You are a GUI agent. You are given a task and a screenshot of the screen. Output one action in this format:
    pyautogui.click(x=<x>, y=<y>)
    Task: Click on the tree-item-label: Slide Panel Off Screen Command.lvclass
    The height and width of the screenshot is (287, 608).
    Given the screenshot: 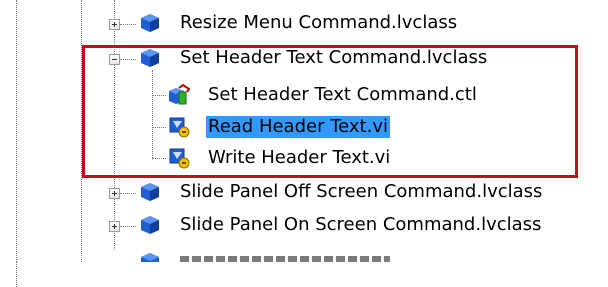 What is the action you would take?
    pyautogui.click(x=361, y=191)
    